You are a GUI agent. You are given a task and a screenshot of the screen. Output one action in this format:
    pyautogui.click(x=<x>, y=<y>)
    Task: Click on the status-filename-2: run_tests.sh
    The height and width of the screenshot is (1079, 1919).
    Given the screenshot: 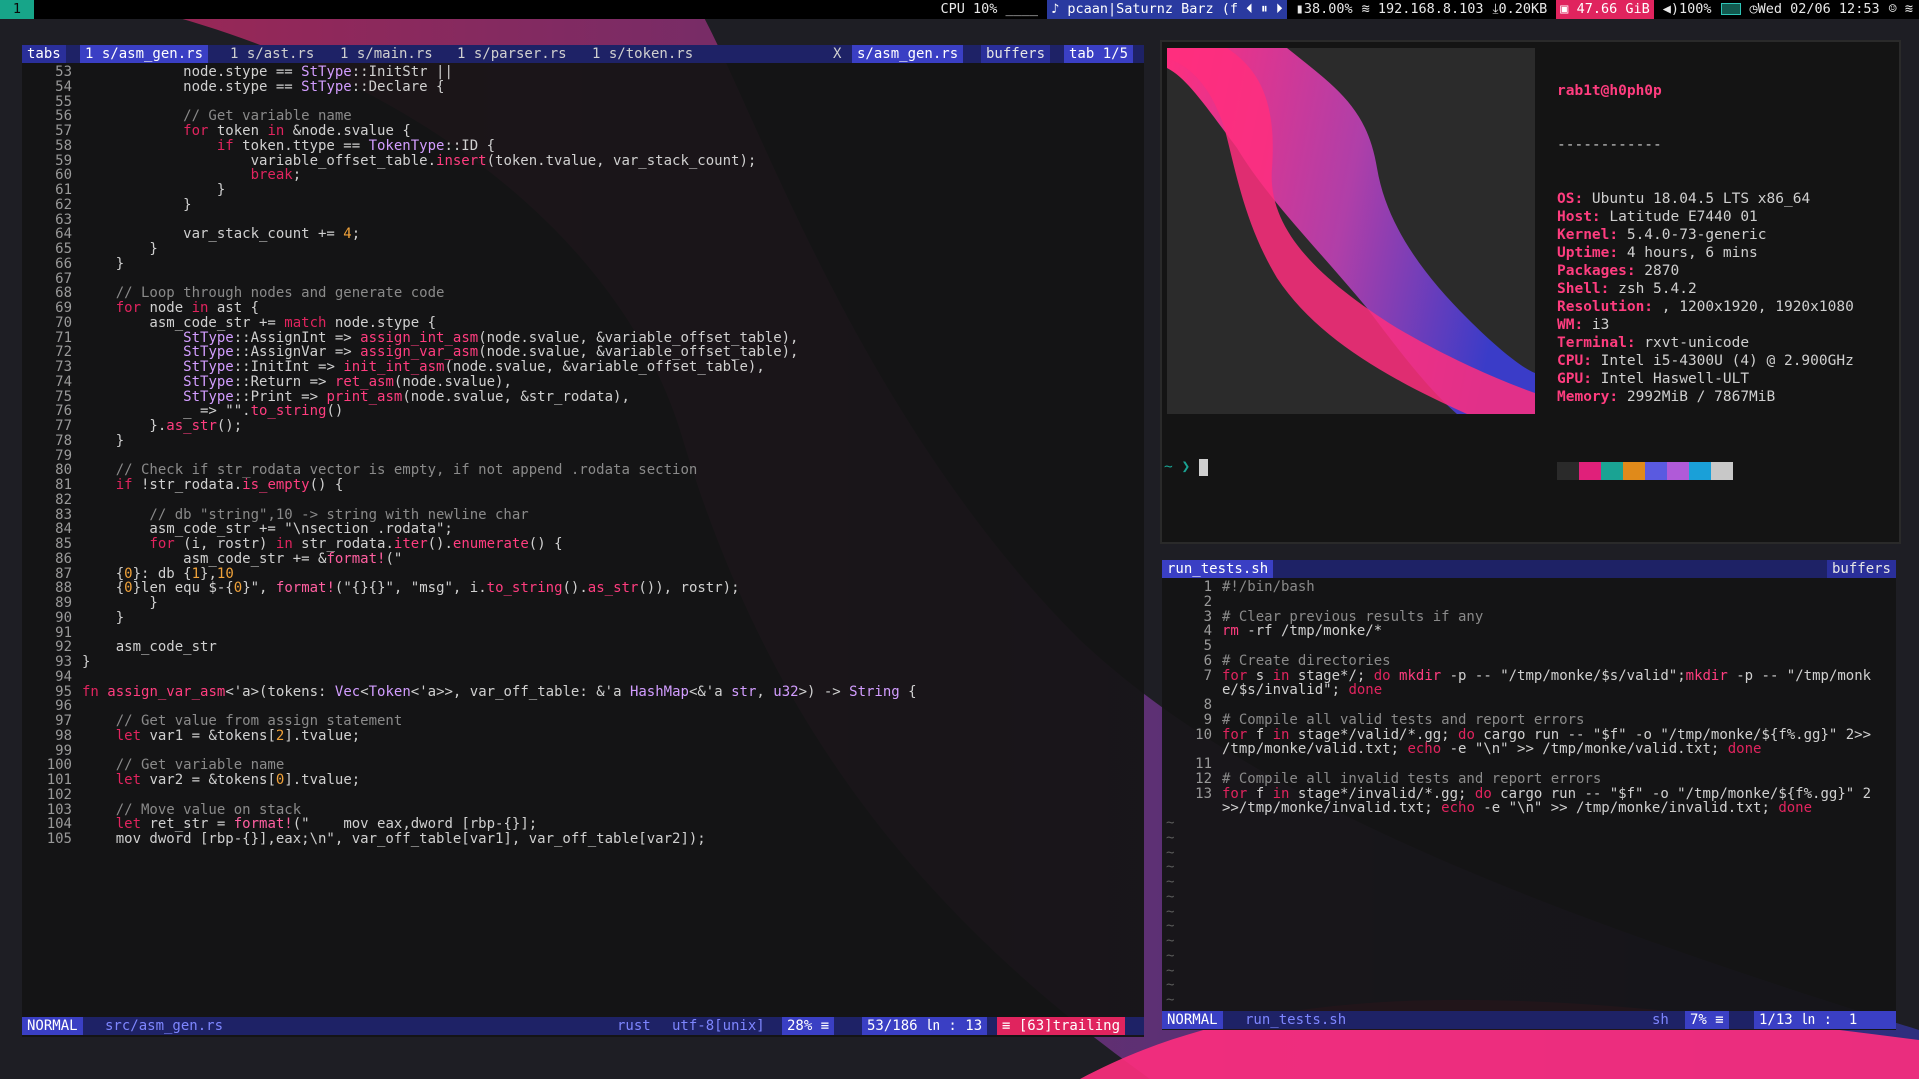 What is the action you would take?
    pyautogui.click(x=1296, y=1020)
    